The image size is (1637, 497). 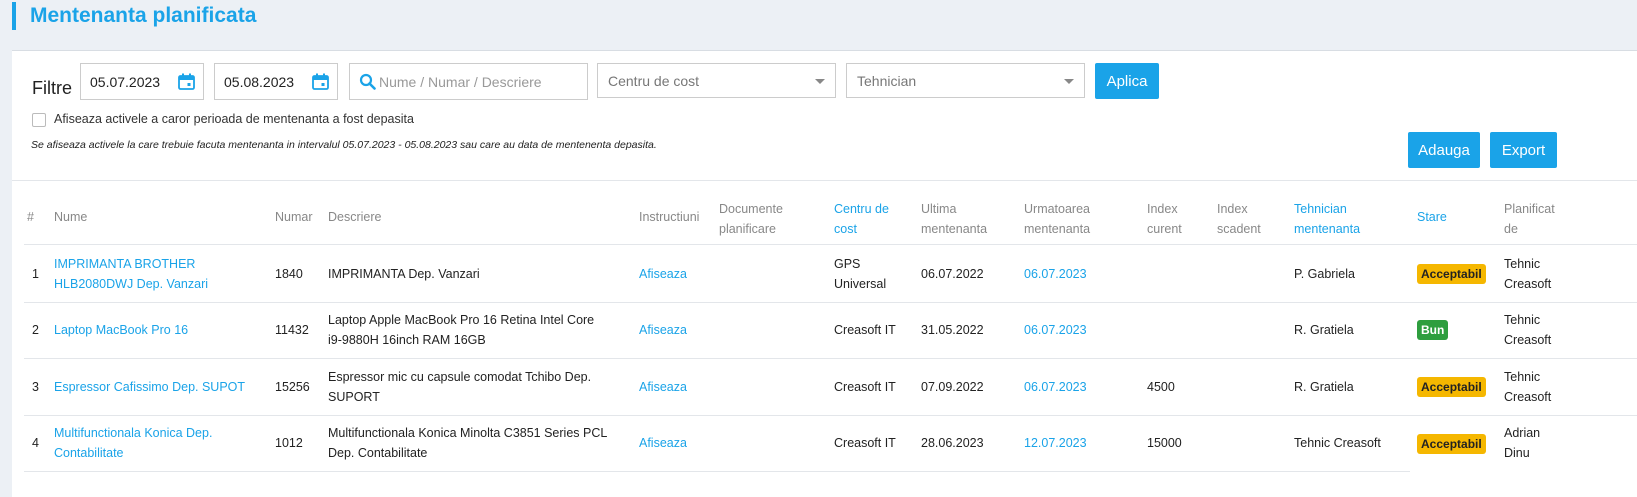 I want to click on col-header-documents-line1: Documente, so click(x=751, y=209).